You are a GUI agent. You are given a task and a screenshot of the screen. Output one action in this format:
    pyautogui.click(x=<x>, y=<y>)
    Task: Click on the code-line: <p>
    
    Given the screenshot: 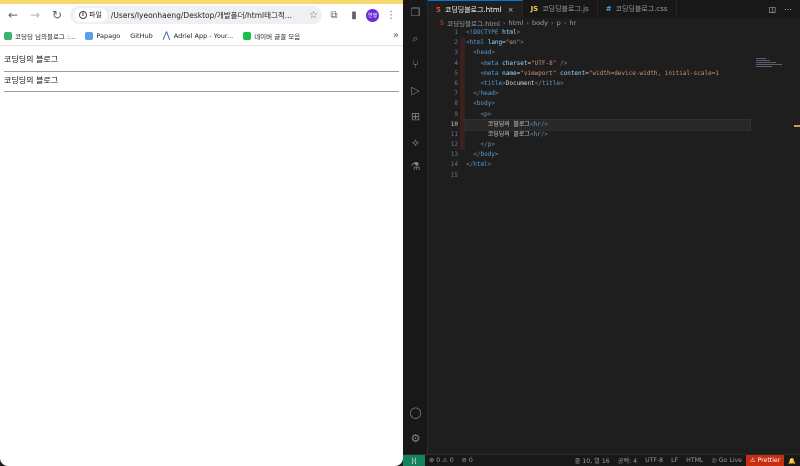 What is the action you would take?
    pyautogui.click(x=486, y=114)
    